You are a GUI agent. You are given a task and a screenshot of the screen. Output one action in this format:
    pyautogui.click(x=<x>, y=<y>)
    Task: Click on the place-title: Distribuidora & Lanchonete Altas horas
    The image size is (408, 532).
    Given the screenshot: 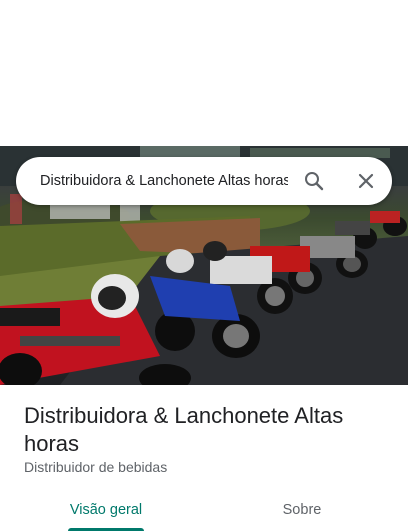 What is the action you would take?
    pyautogui.click(x=184, y=429)
    